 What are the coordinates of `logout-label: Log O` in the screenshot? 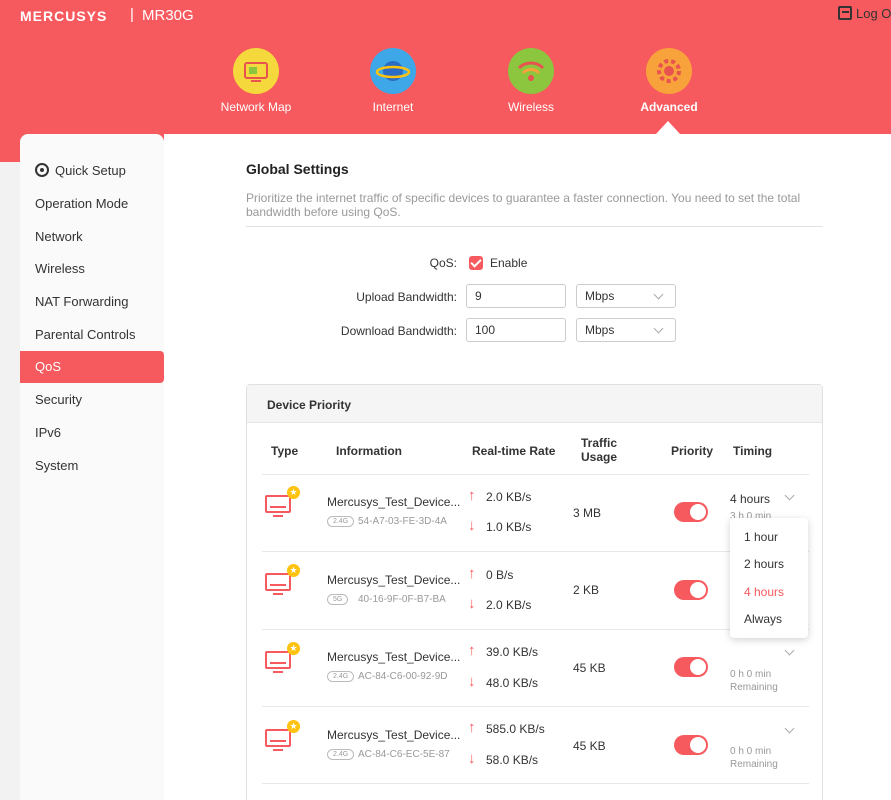 It's located at (873, 13).